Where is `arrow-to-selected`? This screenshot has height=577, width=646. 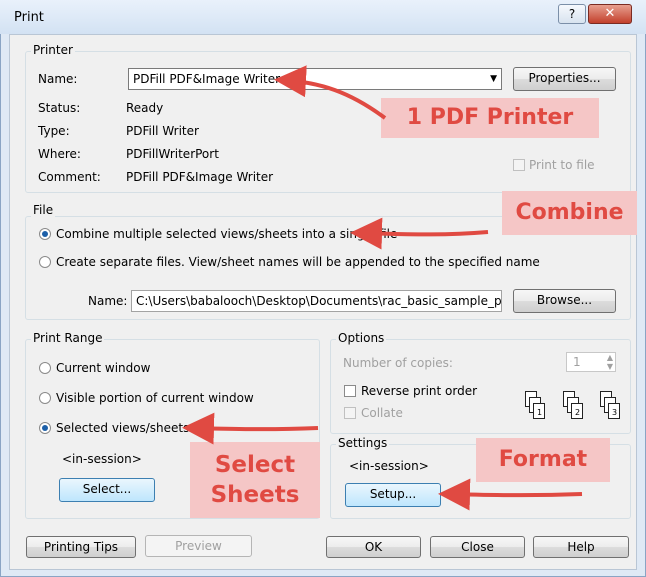 arrow-to-selected is located at coordinates (250, 428).